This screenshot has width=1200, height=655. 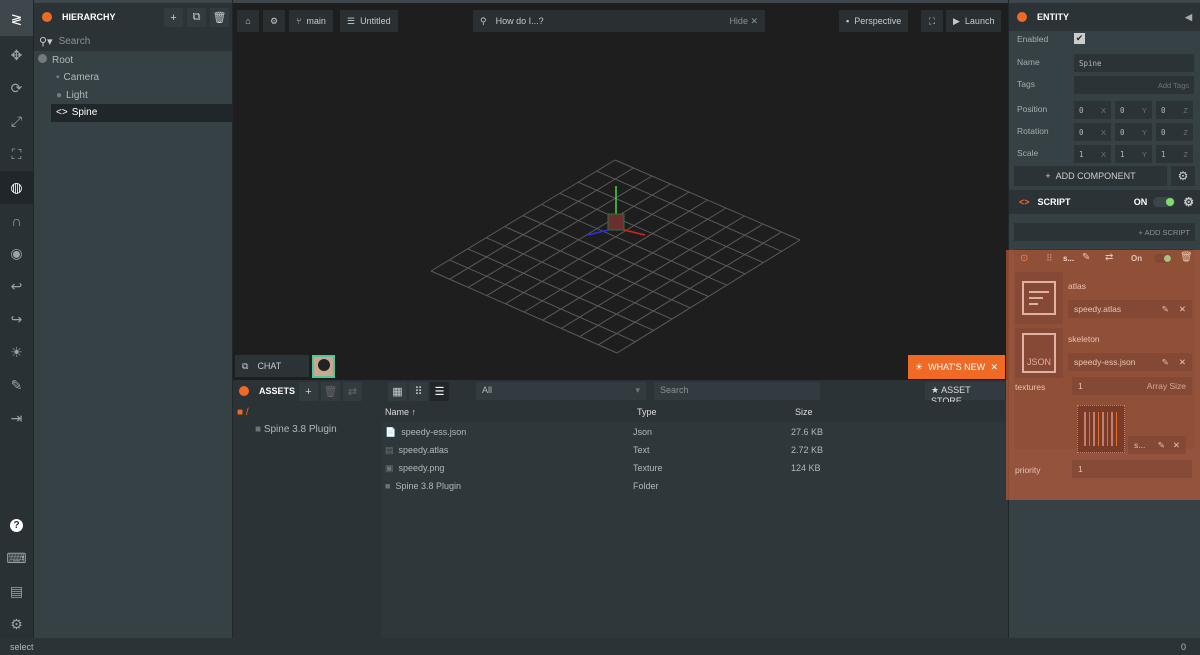 What do you see at coordinates (16, 591) in the screenshot?
I see `chat-tool-button: ▤` at bounding box center [16, 591].